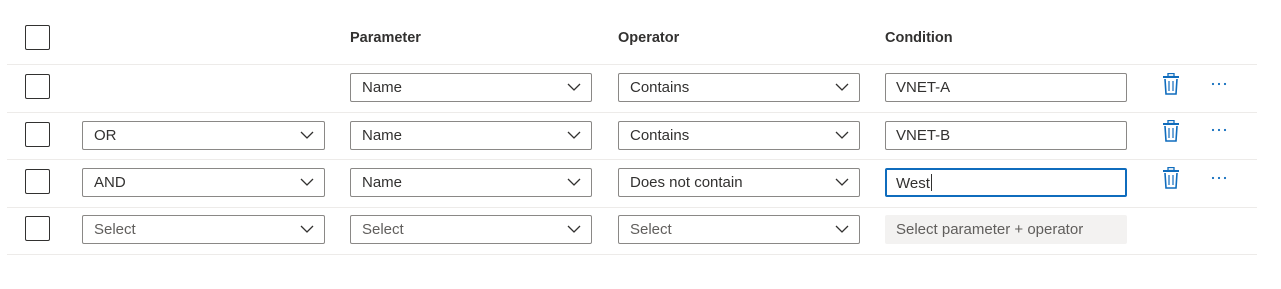 This screenshot has width=1281, height=289. What do you see at coordinates (1006, 87) in the screenshot?
I see `condition-input: VNET-A` at bounding box center [1006, 87].